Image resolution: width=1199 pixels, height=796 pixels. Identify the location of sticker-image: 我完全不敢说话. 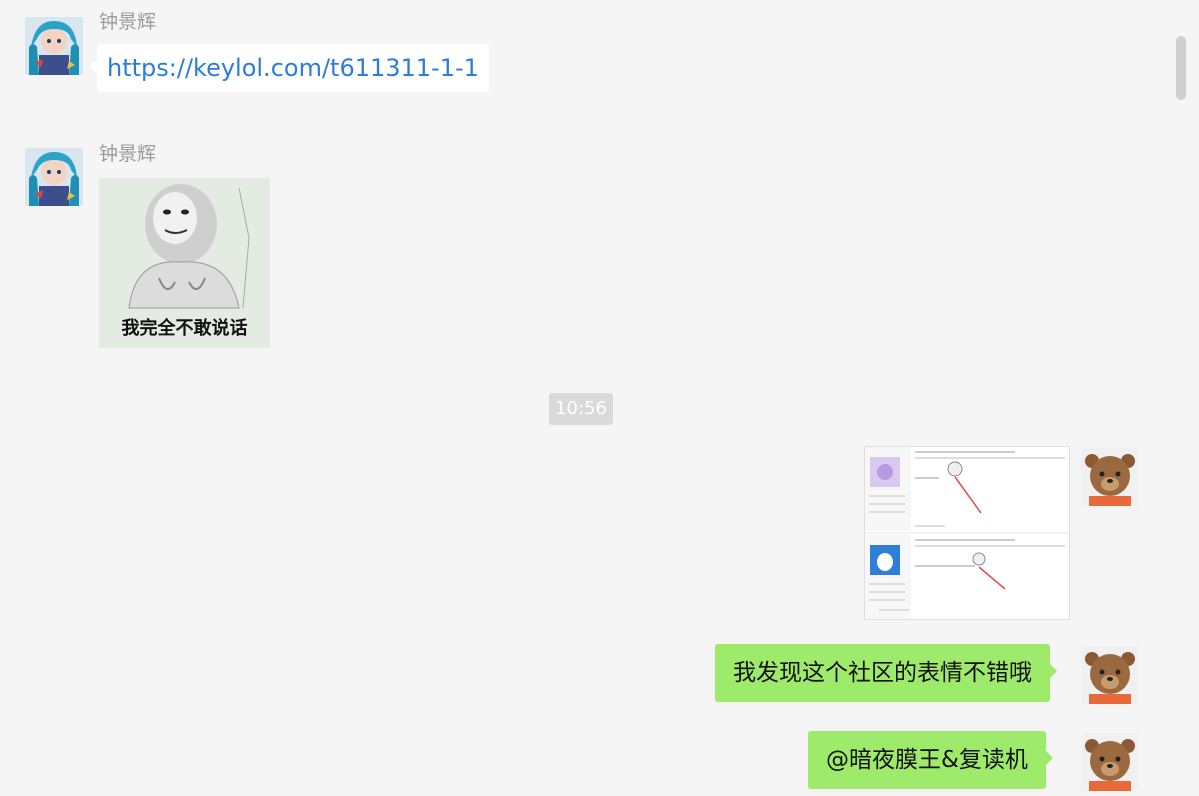
(184, 263).